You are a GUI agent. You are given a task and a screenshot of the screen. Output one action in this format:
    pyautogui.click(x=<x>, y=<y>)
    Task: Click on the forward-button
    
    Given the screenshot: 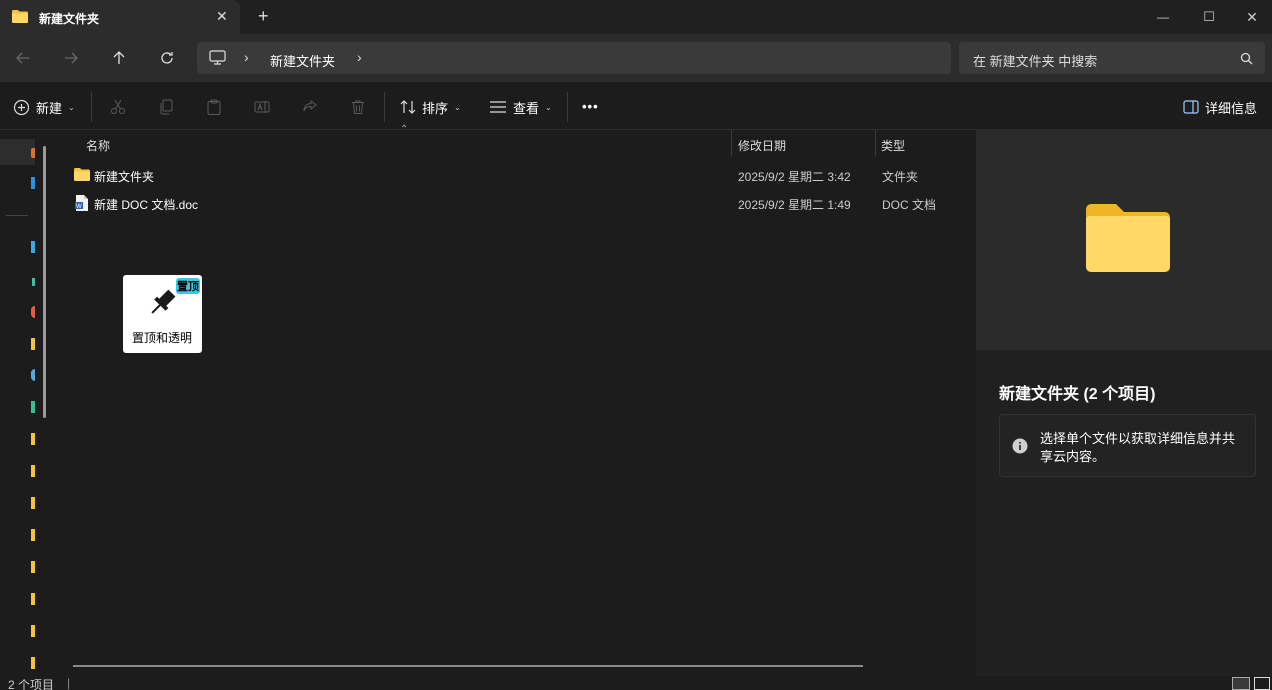 What is the action you would take?
    pyautogui.click(x=71, y=58)
    